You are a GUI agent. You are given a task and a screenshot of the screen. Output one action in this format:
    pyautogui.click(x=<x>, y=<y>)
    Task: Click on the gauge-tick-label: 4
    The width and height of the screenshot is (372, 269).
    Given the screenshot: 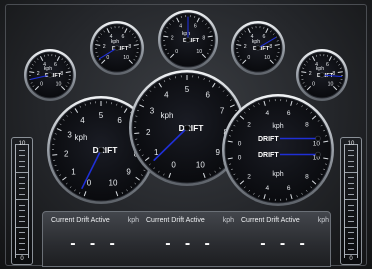 What is the action you would take?
    pyautogui.click(x=166, y=95)
    